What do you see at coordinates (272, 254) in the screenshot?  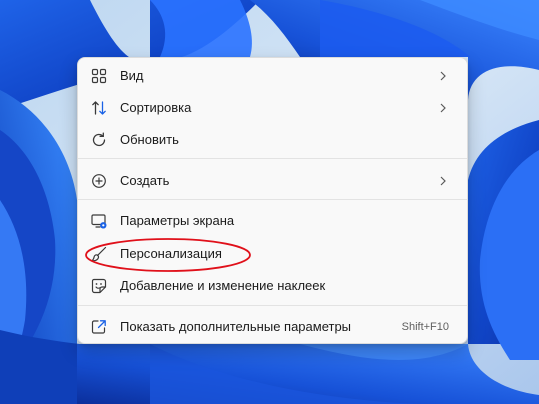 I see `menu-item-personalization: Персонализация` at bounding box center [272, 254].